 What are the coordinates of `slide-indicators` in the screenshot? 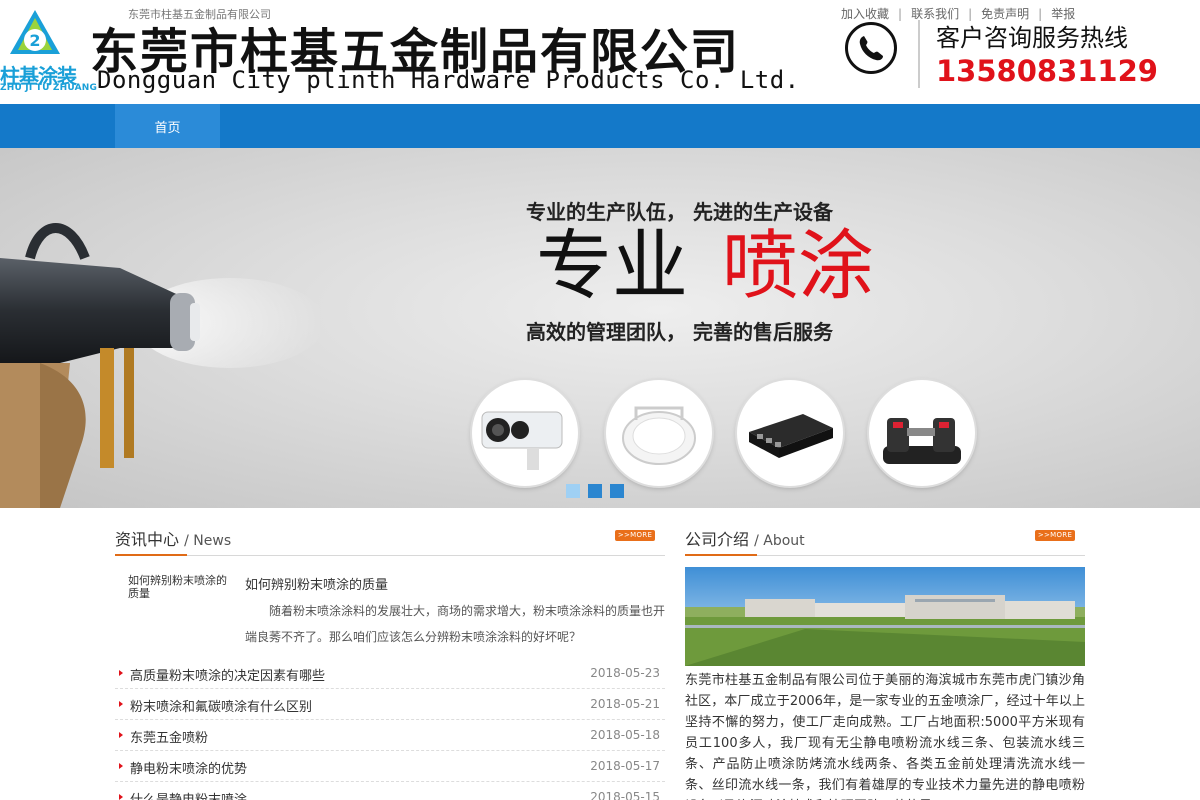 It's located at (595, 491).